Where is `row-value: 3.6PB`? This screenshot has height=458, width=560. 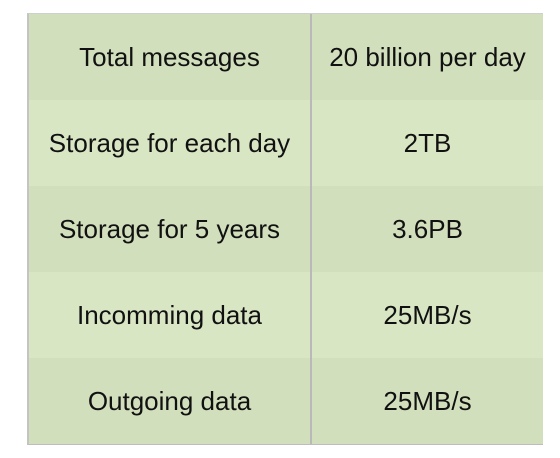
row-value: 3.6PB is located at coordinates (427, 228).